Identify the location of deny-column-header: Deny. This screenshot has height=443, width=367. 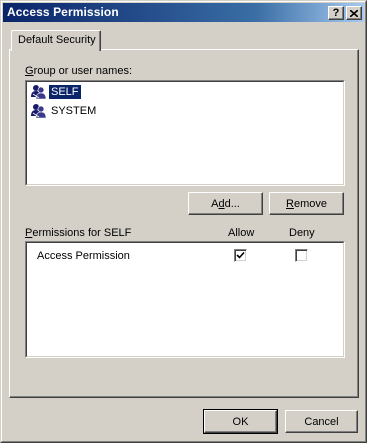
(302, 233).